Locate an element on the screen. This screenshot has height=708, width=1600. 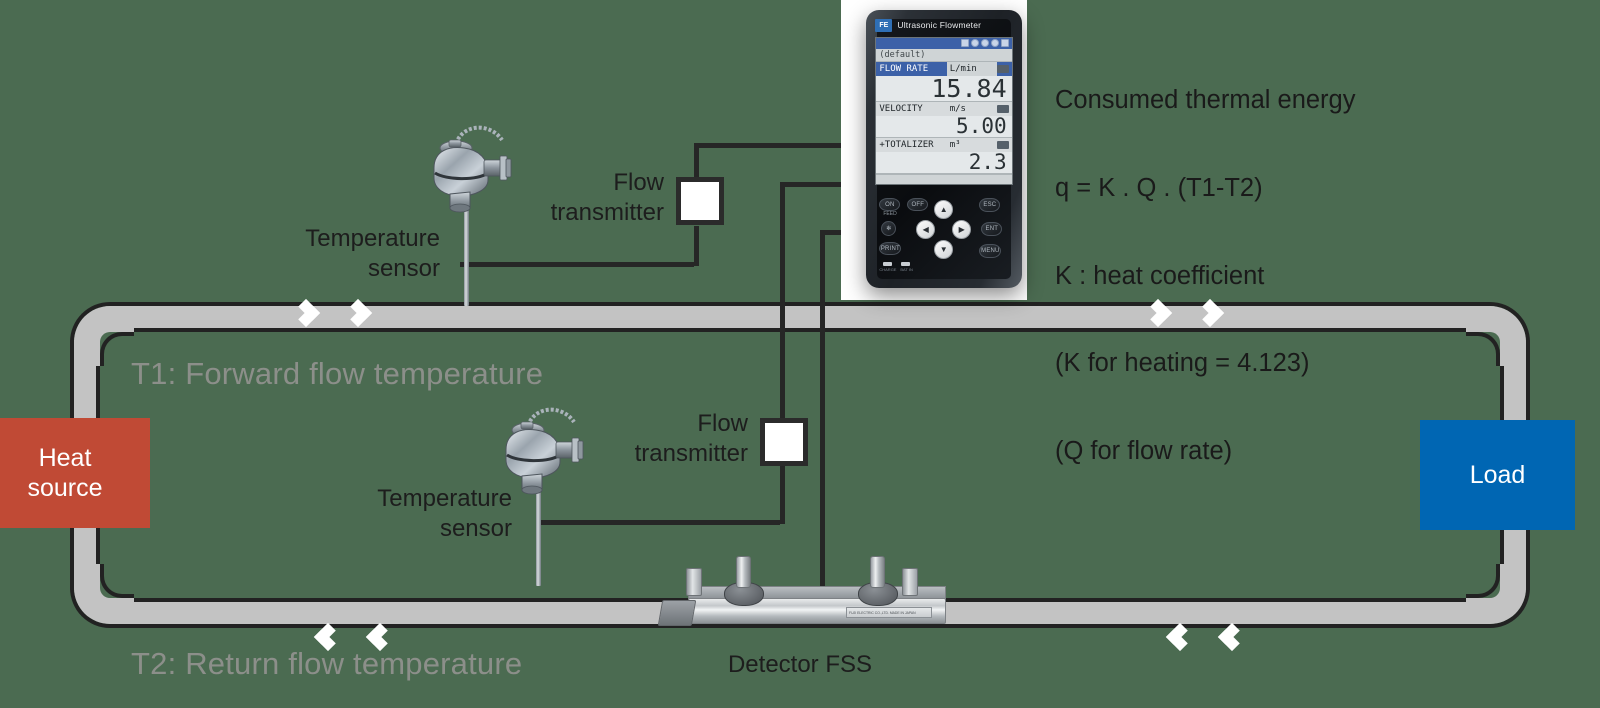
load-box: Load is located at coordinates (1497, 475).